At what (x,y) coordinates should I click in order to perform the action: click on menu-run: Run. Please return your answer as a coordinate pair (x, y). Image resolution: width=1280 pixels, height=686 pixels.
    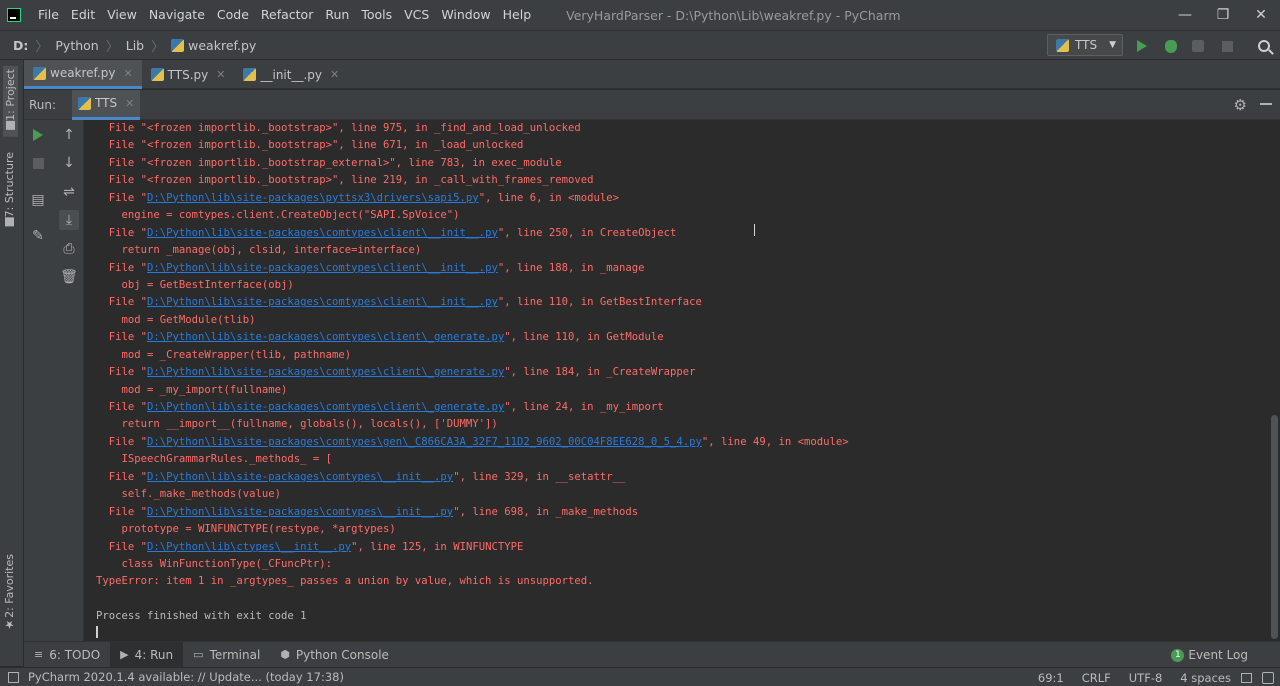
    Looking at the image, I should click on (337, 15).